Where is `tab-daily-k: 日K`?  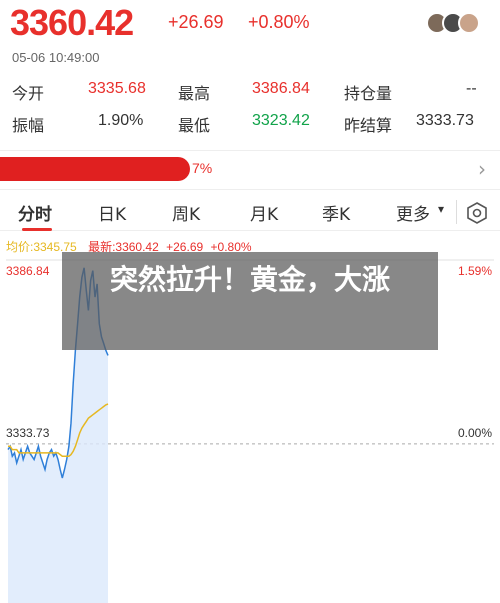
tab-daily-k: 日K is located at coordinates (112, 212).